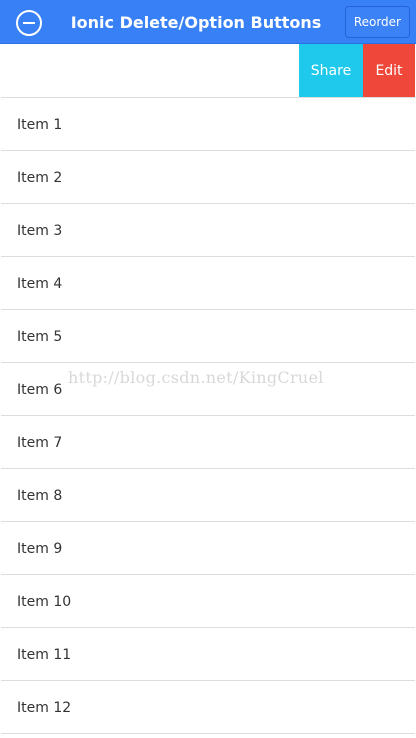 This screenshot has height=738, width=416. What do you see at coordinates (40, 390) in the screenshot?
I see `list-item-label: Item 6` at bounding box center [40, 390].